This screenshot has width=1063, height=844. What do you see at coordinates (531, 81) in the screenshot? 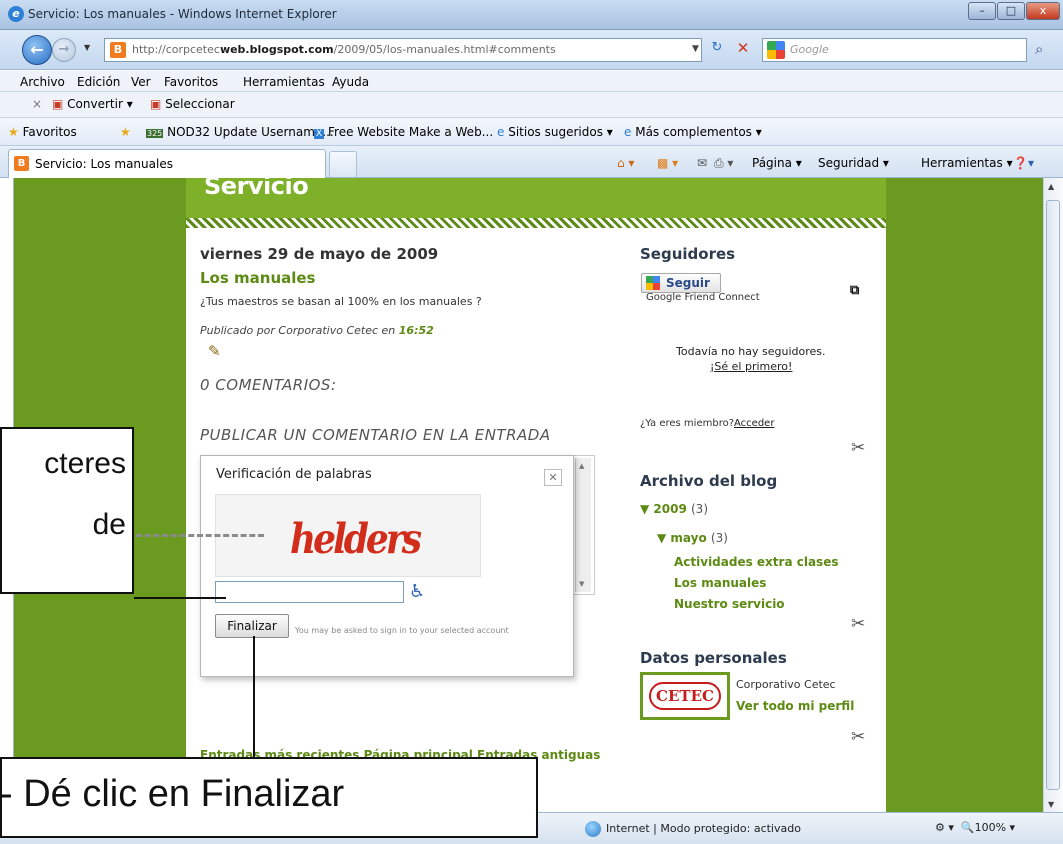
I see `menu-bar` at bounding box center [531, 81].